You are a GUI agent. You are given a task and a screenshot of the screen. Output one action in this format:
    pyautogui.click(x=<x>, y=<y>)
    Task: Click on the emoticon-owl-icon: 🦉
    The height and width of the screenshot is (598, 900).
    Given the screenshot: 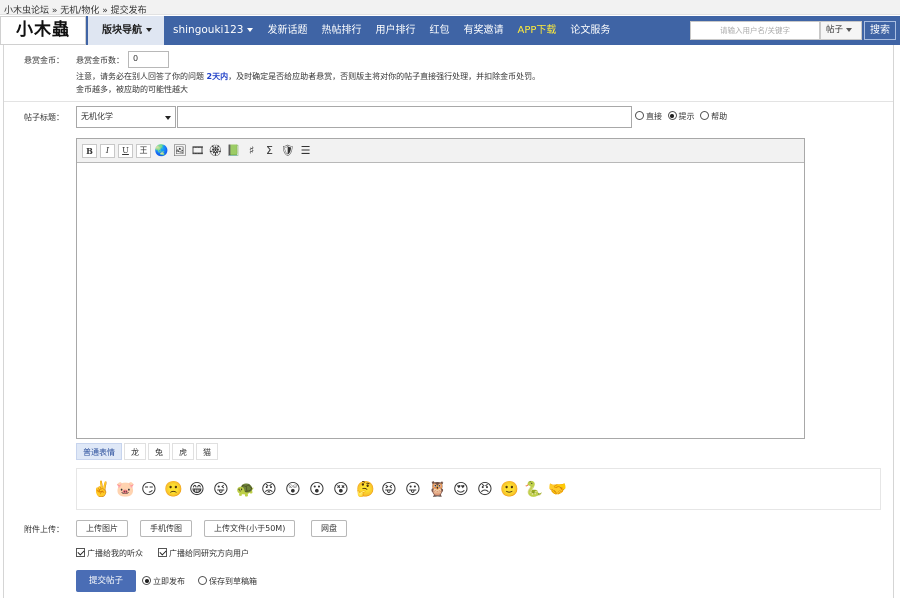 What is the action you would take?
    pyautogui.click(x=437, y=489)
    